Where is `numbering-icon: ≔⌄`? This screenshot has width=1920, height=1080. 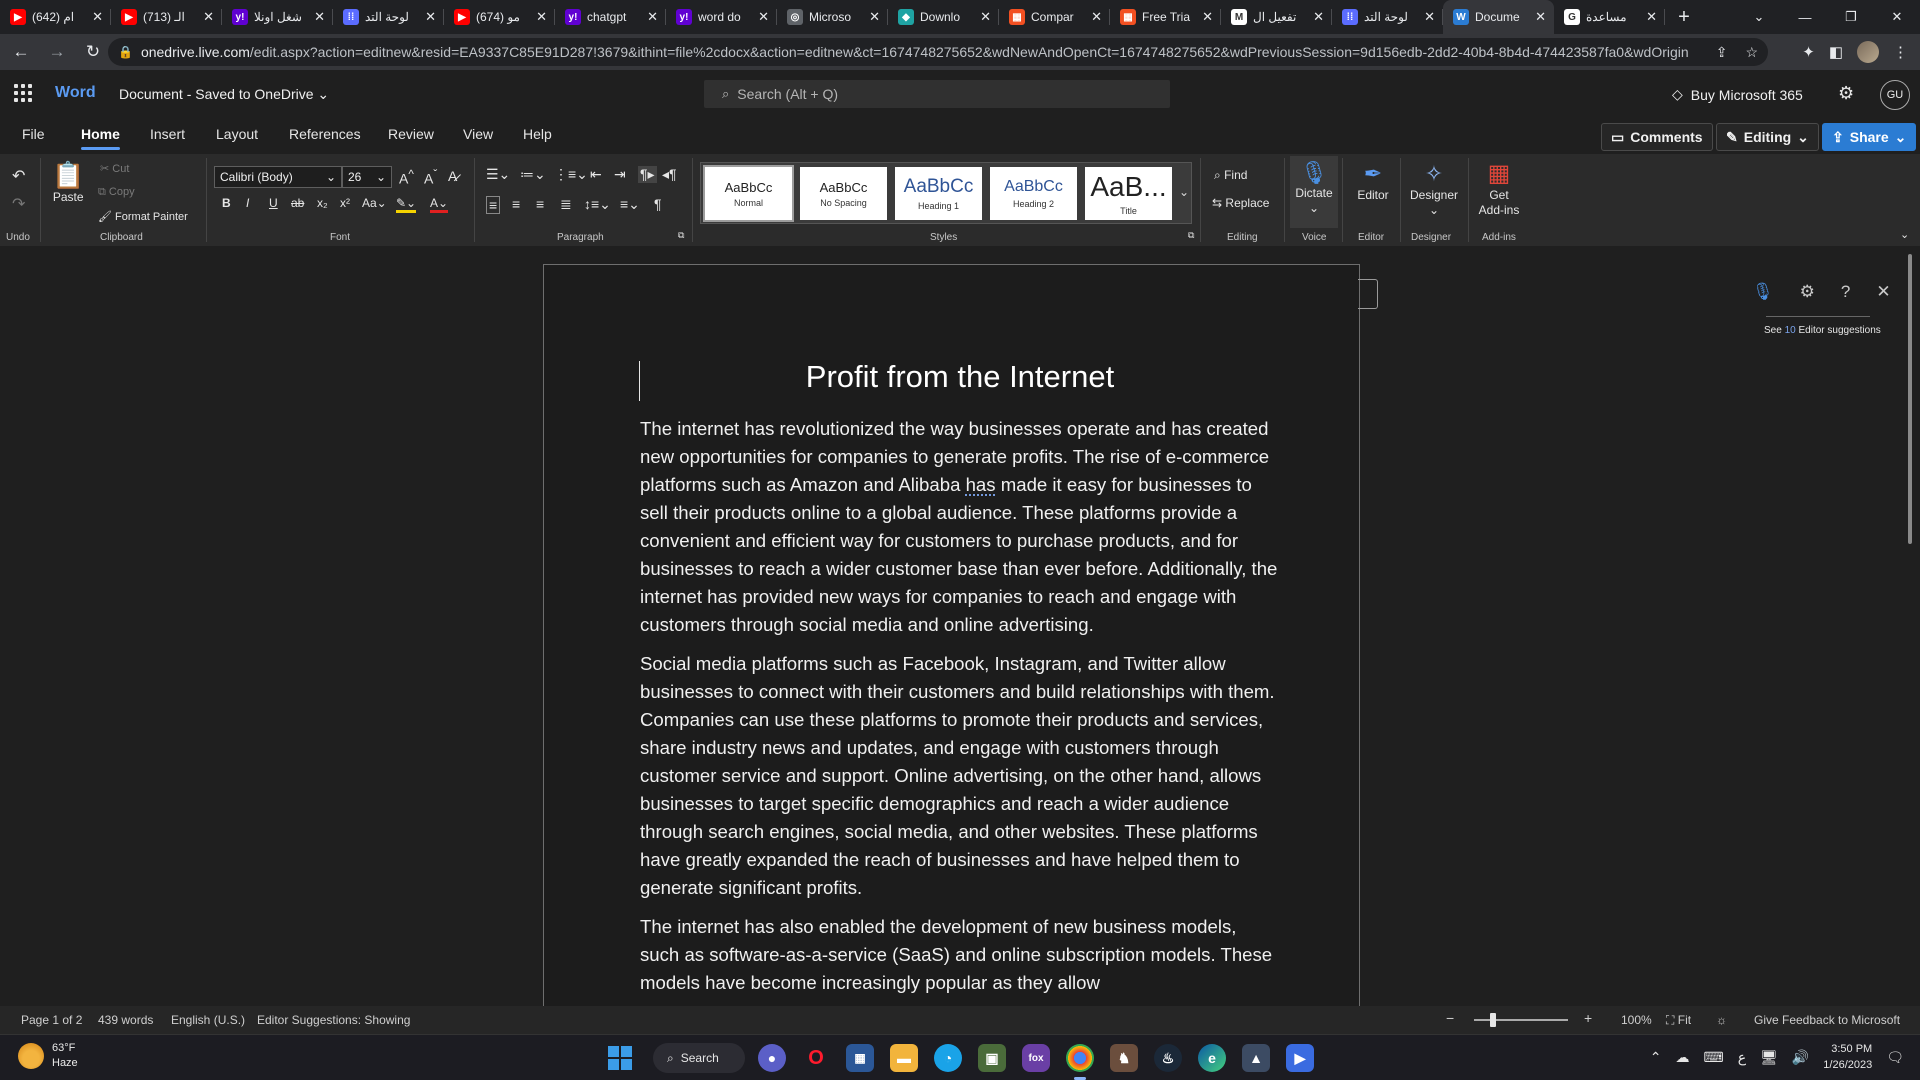
numbering-icon: ≔⌄ is located at coordinates (533, 174).